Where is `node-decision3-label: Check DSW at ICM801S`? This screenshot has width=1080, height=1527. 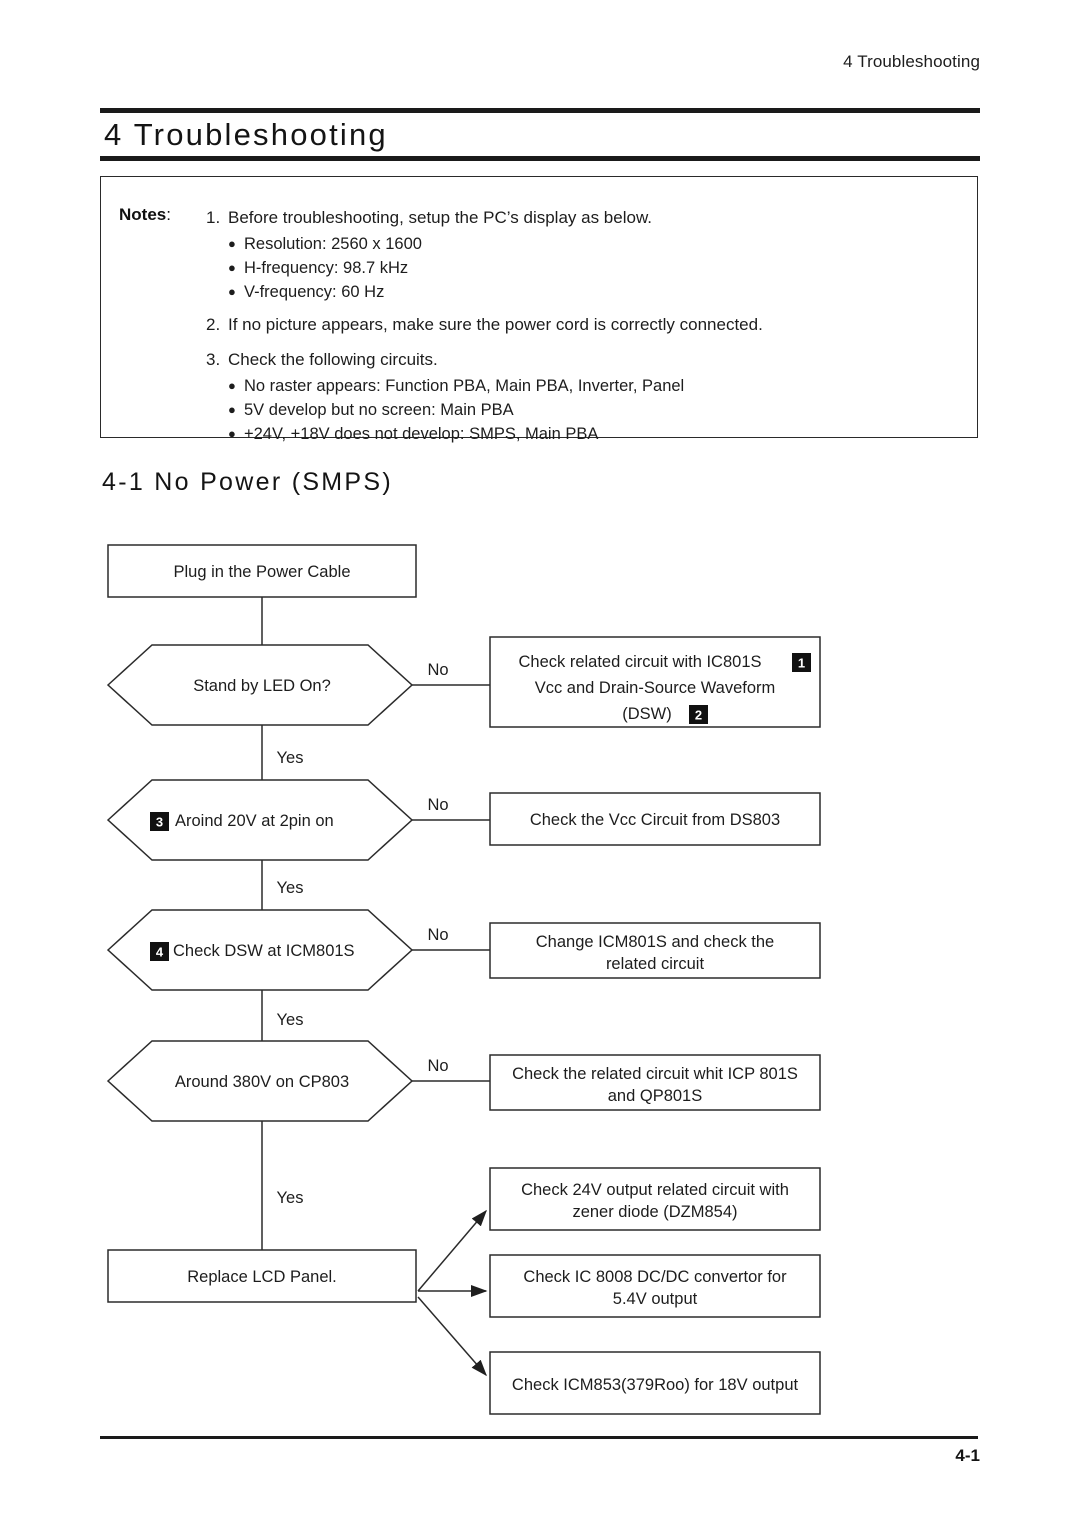
node-decision3-label: Check DSW at ICM801S is located at coordinates (264, 951).